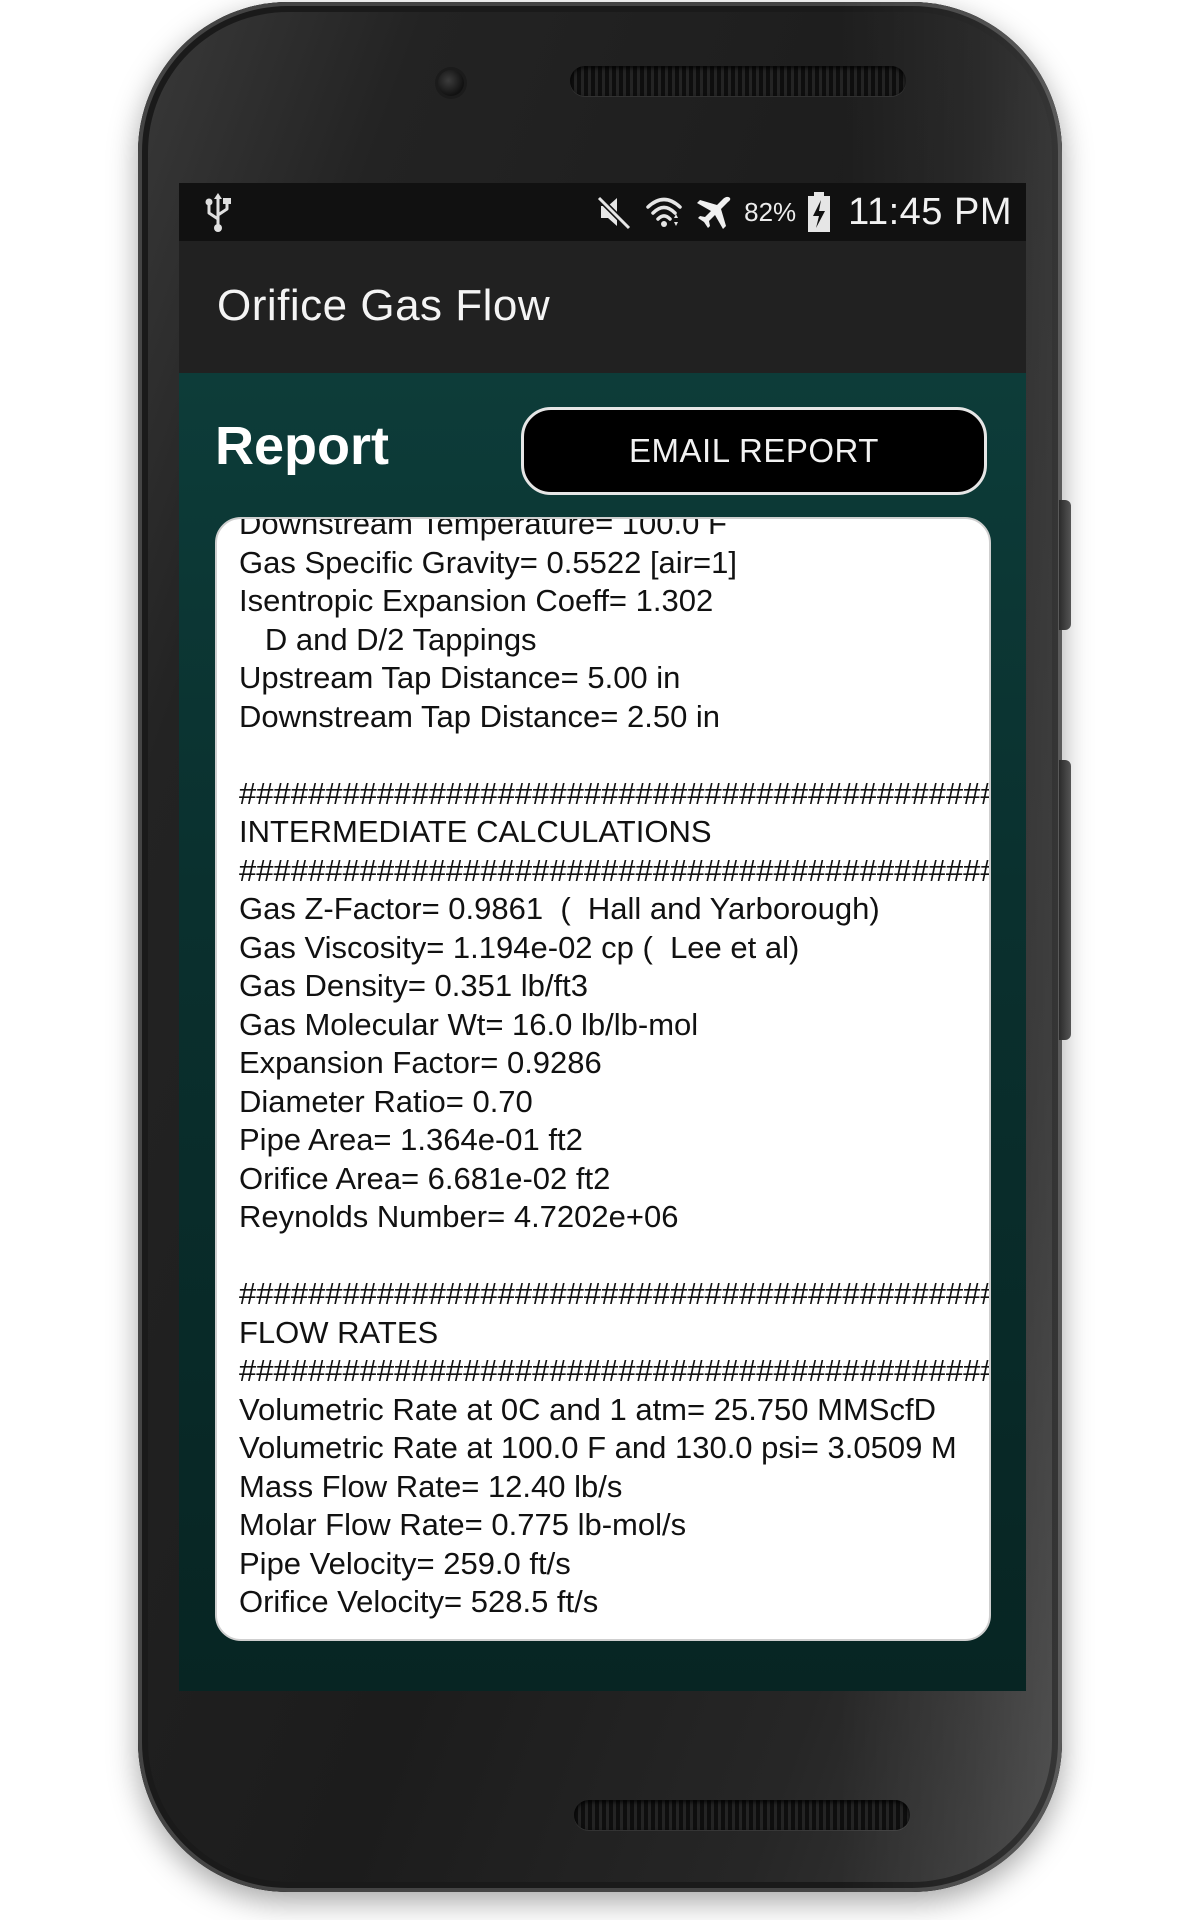 This screenshot has height=1920, width=1200. I want to click on email-report-button: EMAIL REPORT, so click(754, 451).